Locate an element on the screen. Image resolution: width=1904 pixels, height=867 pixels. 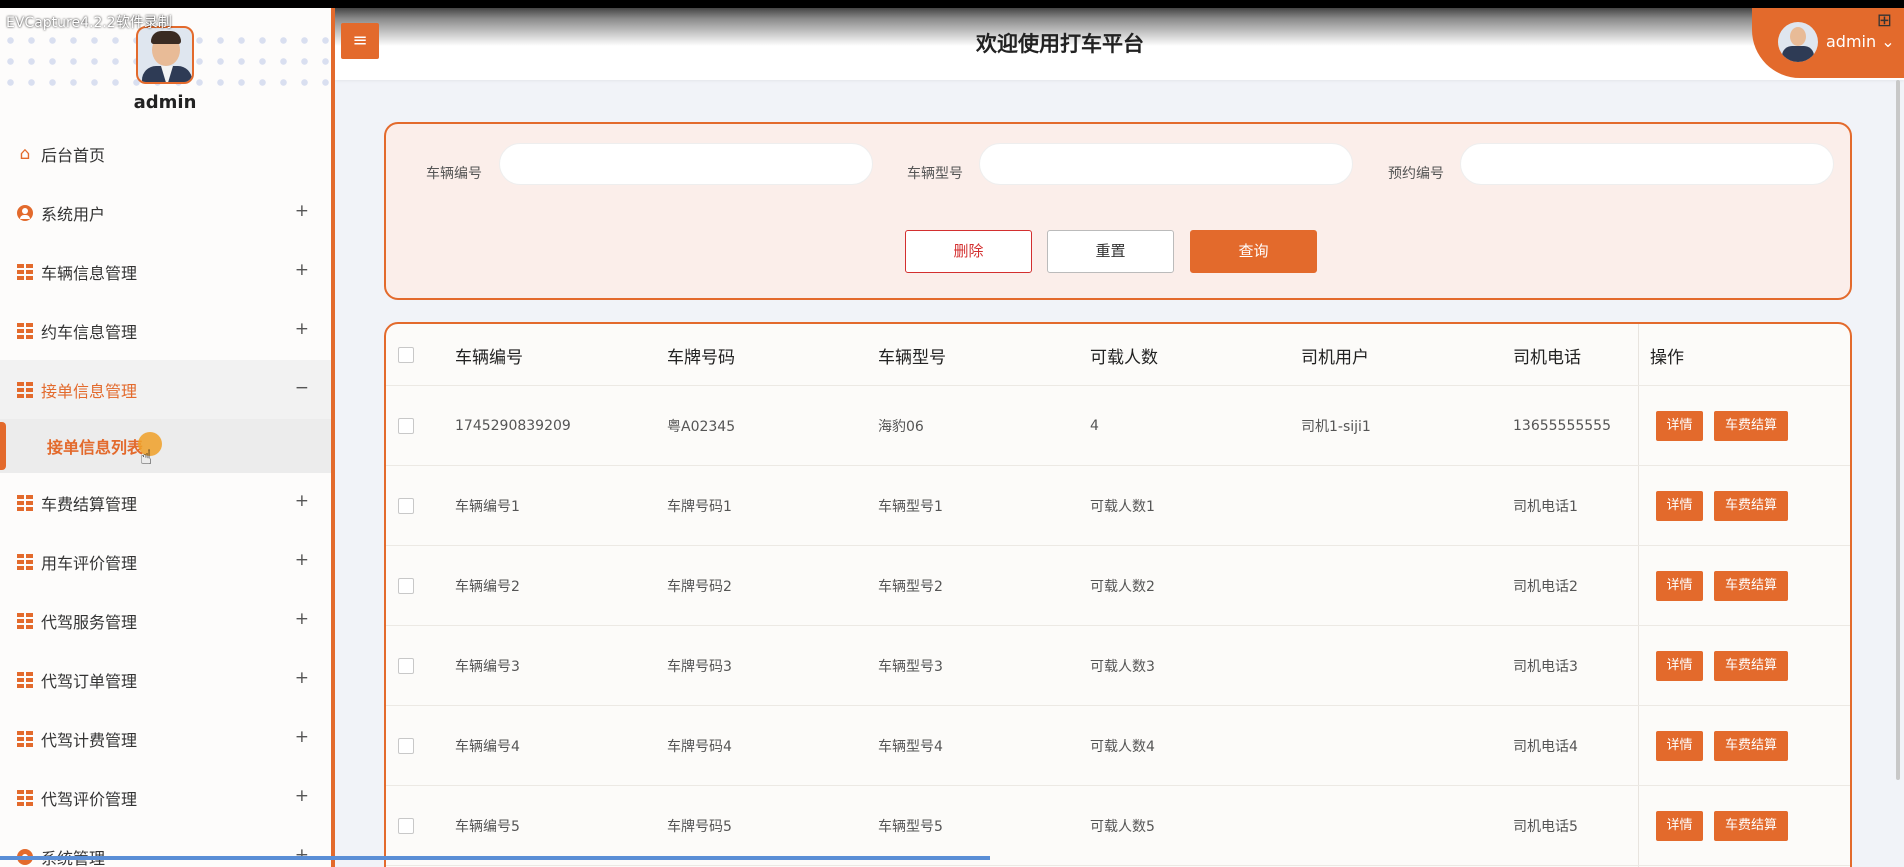
table-row: 车辆编号5 车牌号码5 车辆型号5 可载人数5 司机电话5 详情 车费结算 is located at coordinates (1118, 826).